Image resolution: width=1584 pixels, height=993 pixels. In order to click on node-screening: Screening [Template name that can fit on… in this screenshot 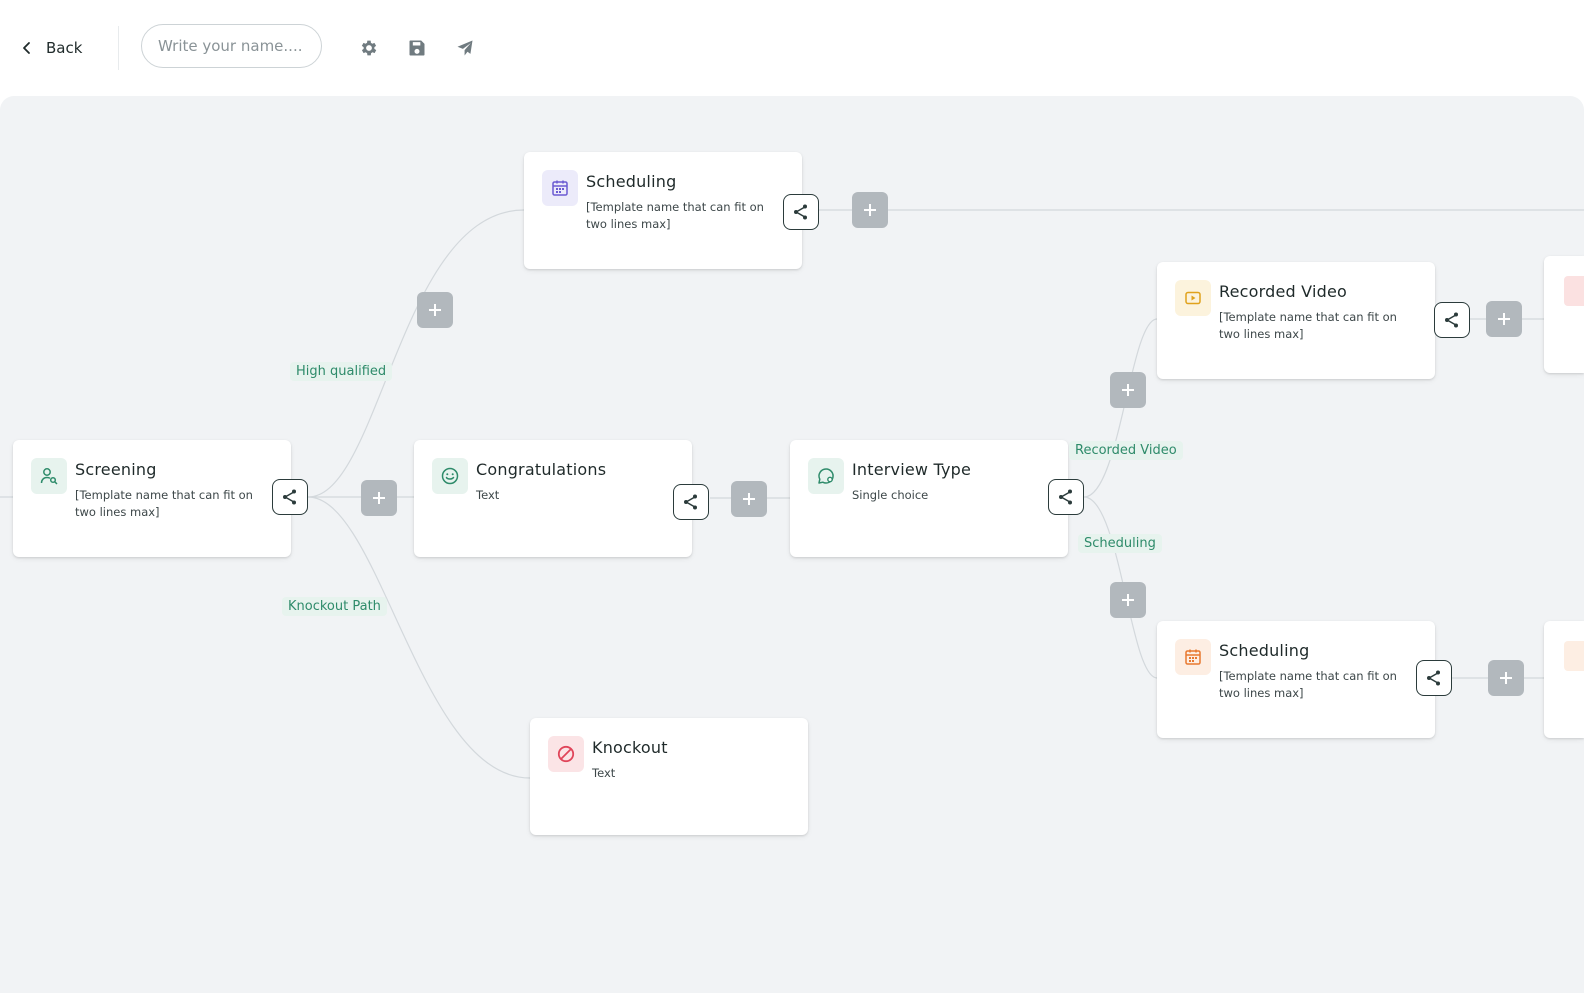, I will do `click(152, 498)`.